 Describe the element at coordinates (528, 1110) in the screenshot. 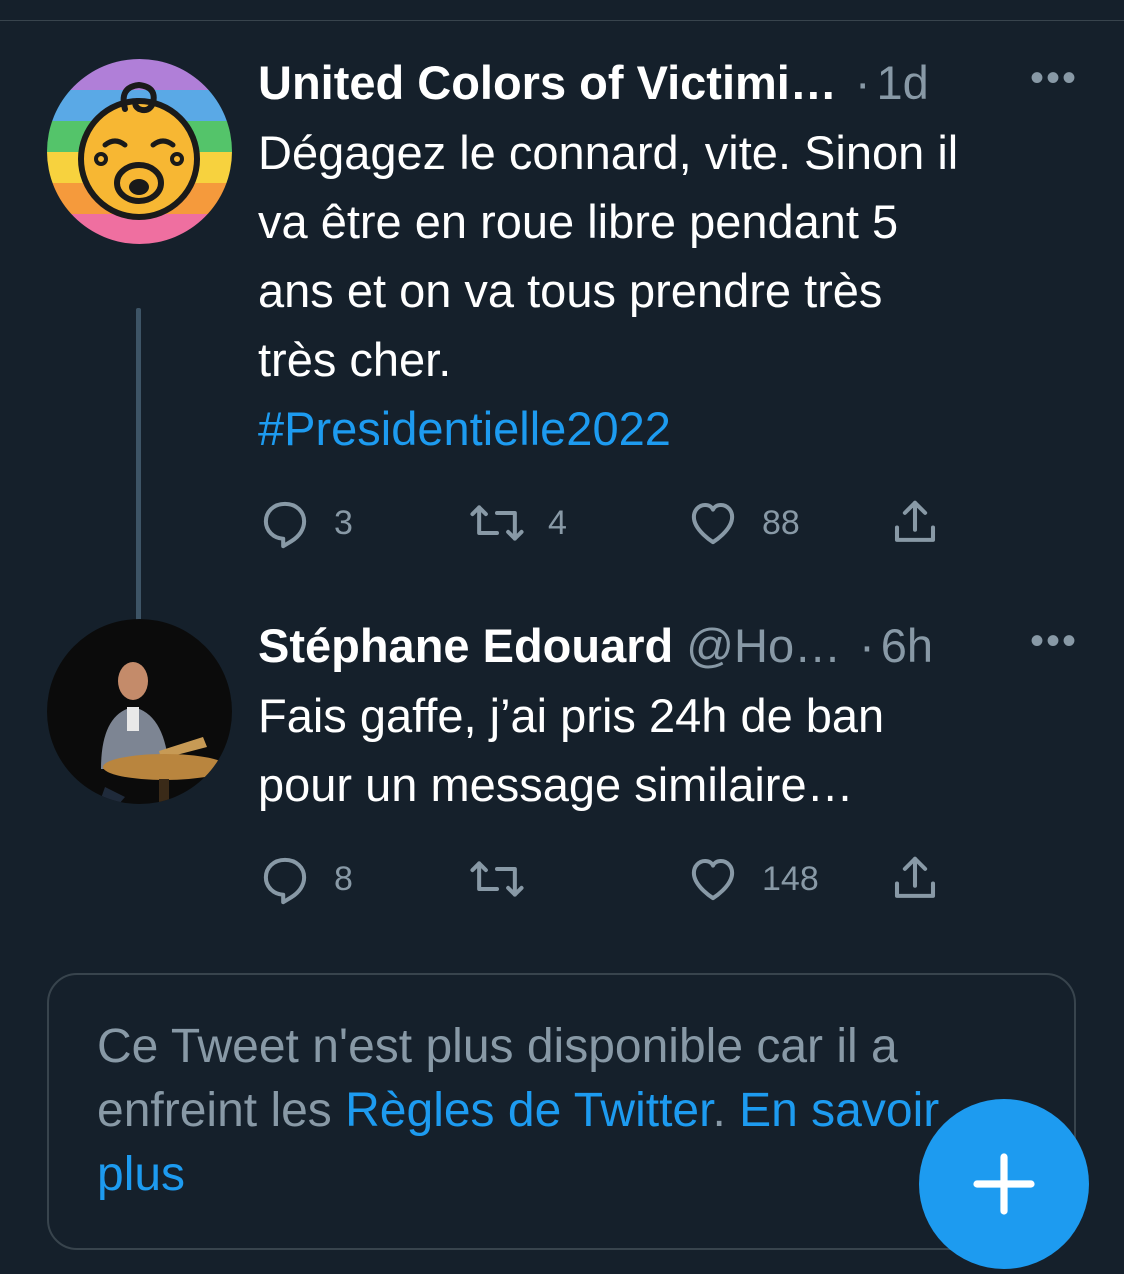

I see `twitter-rules-link: Règles de Twitter` at that location.